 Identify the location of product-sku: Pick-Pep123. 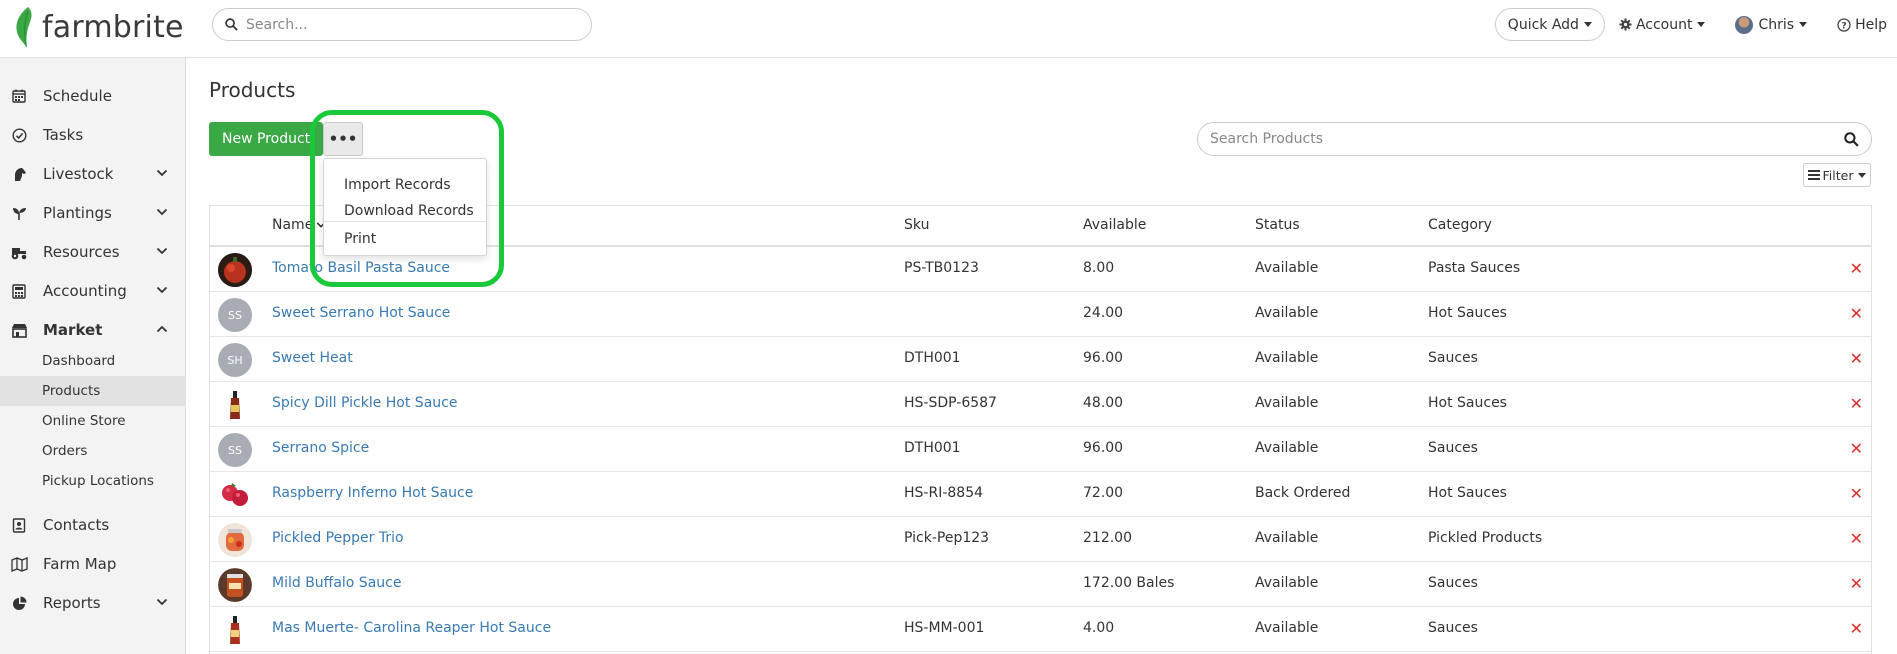
(947, 538).